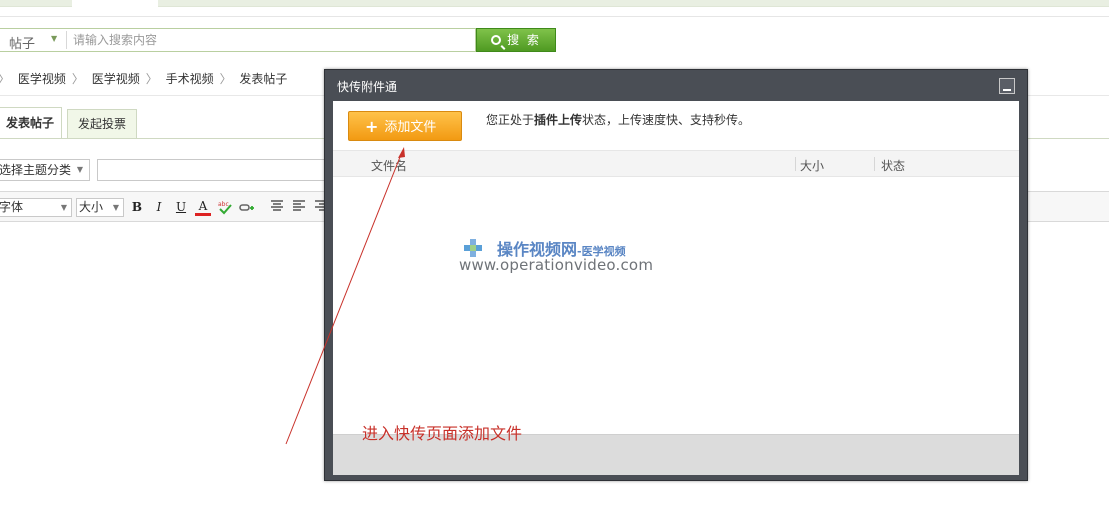 This screenshot has height=511, width=1109. Describe the element at coordinates (102, 123) in the screenshot. I see `tab-vote: 发起投票` at that location.